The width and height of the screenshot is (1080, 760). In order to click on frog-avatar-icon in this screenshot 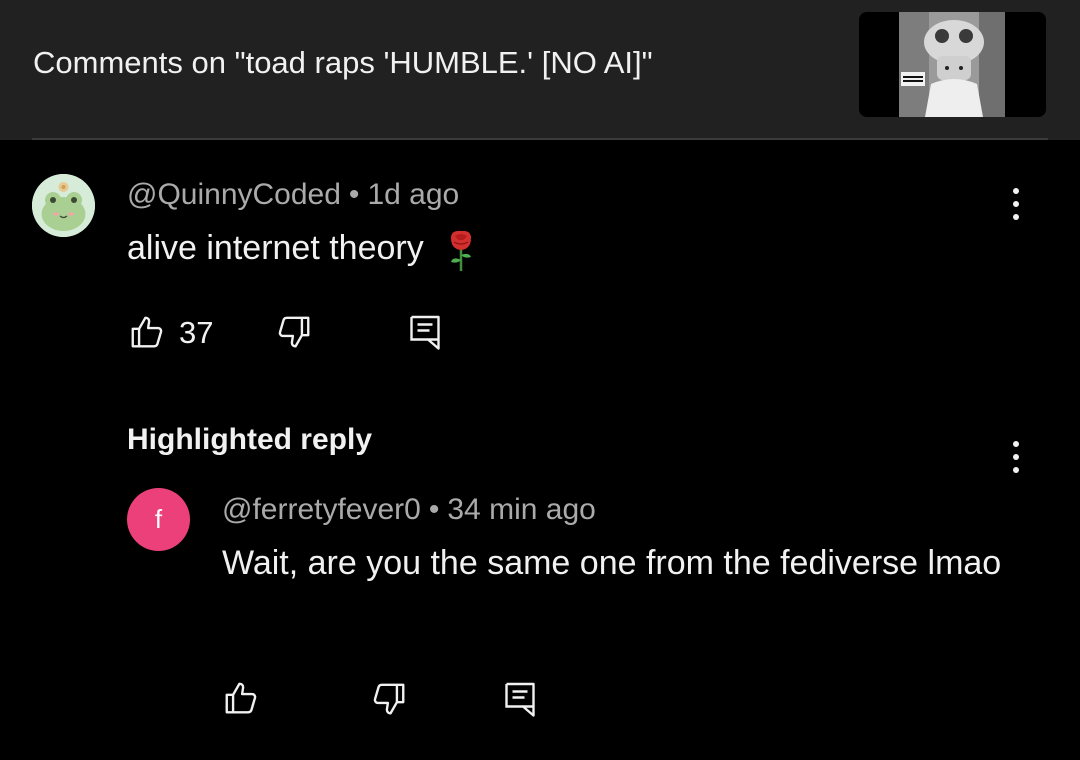, I will do `click(63, 205)`.